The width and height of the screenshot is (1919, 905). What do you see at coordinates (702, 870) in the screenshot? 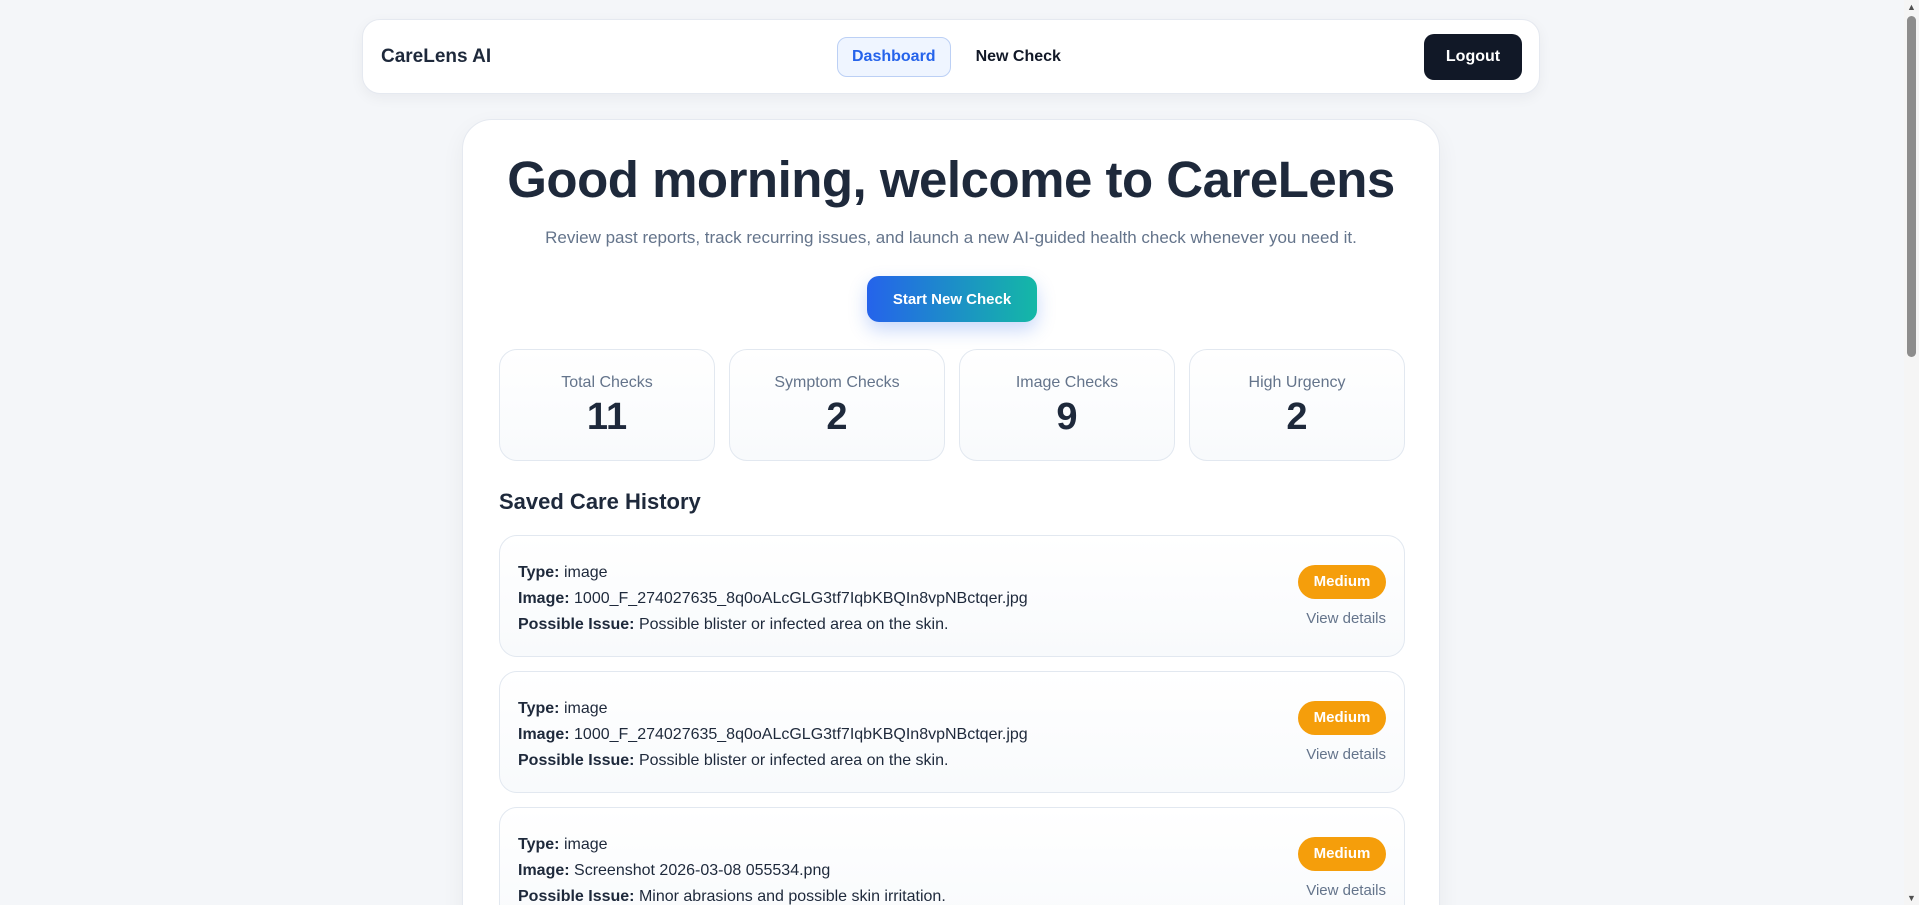
I see `image-value: Screenshot 2026-03-08 055534.png` at bounding box center [702, 870].